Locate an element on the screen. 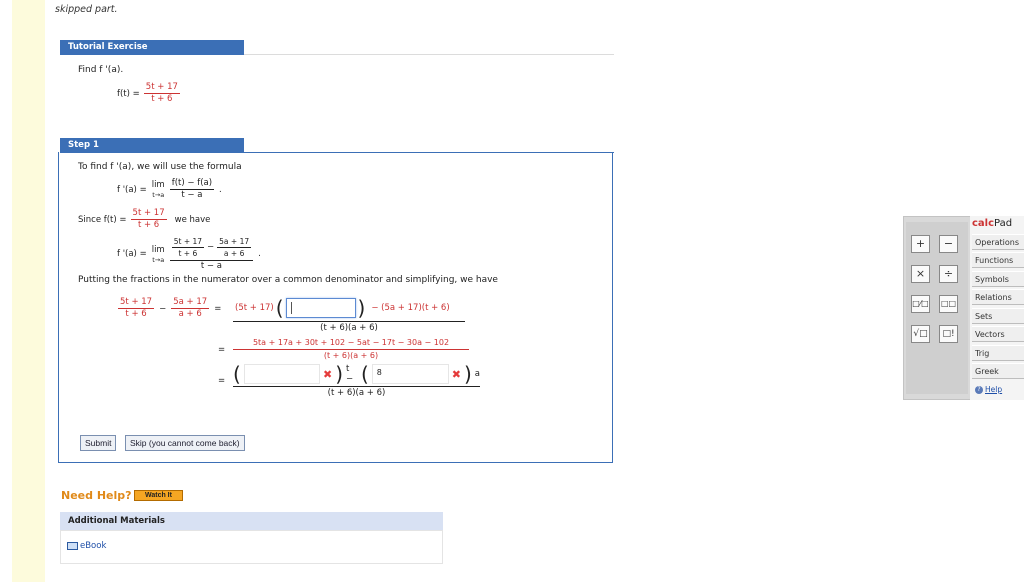 The width and height of the screenshot is (1024, 582). additional-materials-box is located at coordinates (251, 547).